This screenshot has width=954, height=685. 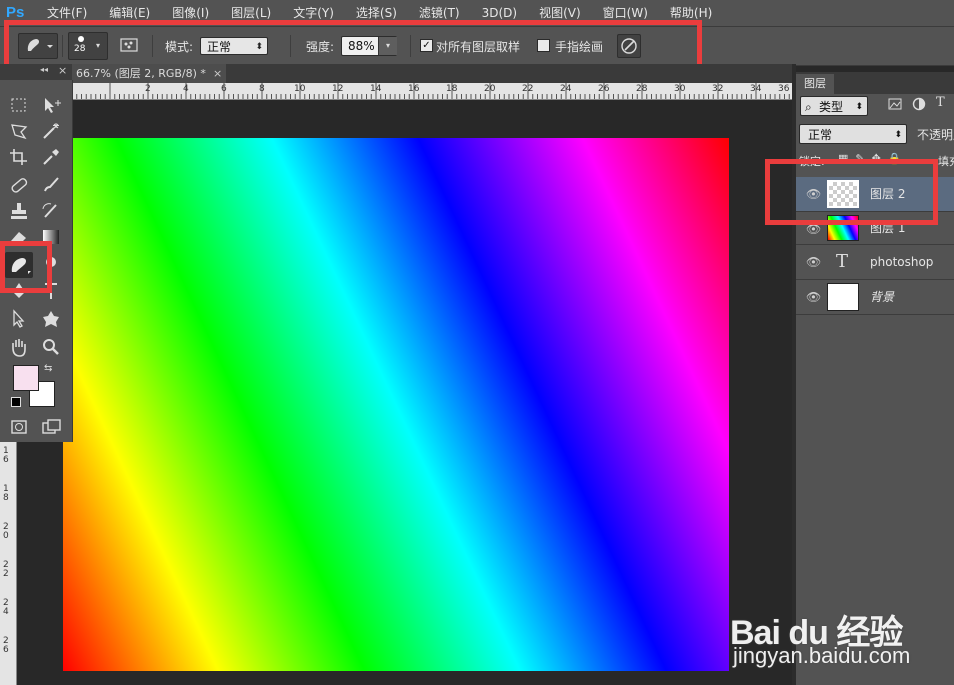 What do you see at coordinates (48, 368) in the screenshot?
I see `swap-colors-icon: ⇆` at bounding box center [48, 368].